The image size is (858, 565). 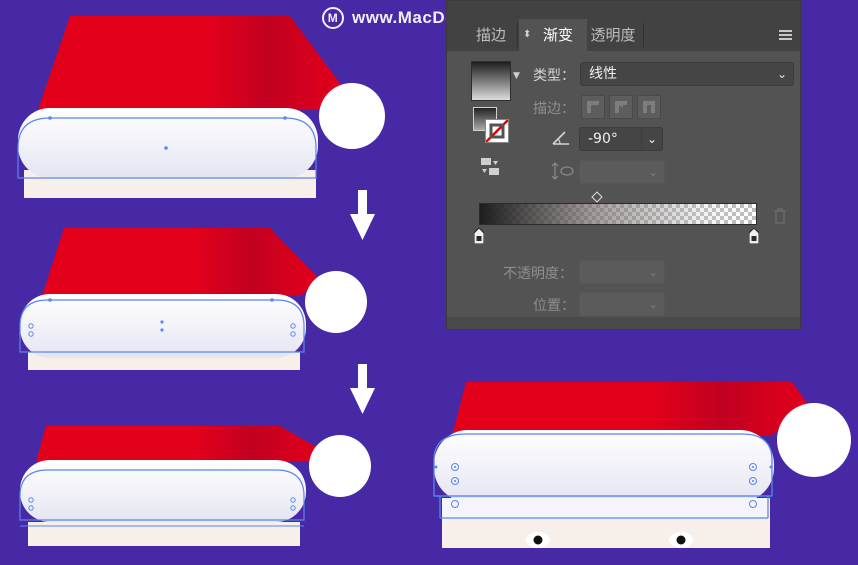 I want to click on panel-footer, so click(x=623, y=323).